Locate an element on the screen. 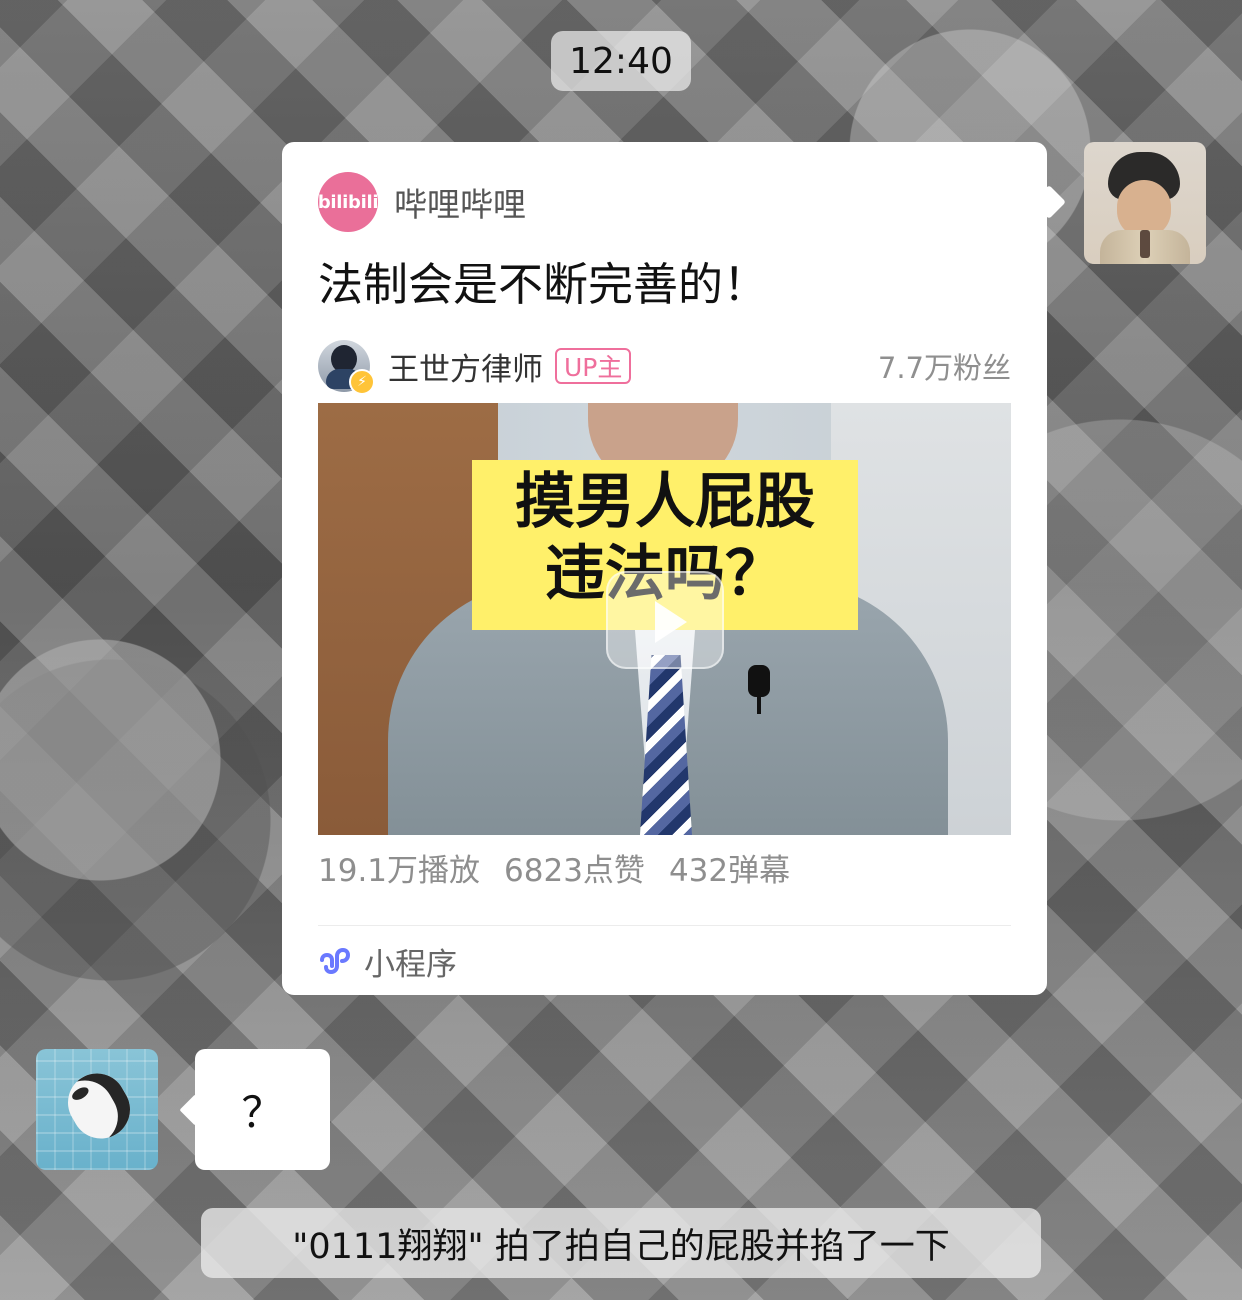 This screenshot has height=1300, width=1242. brand-row: bilibili 哔哩哔哩 is located at coordinates (422, 202).